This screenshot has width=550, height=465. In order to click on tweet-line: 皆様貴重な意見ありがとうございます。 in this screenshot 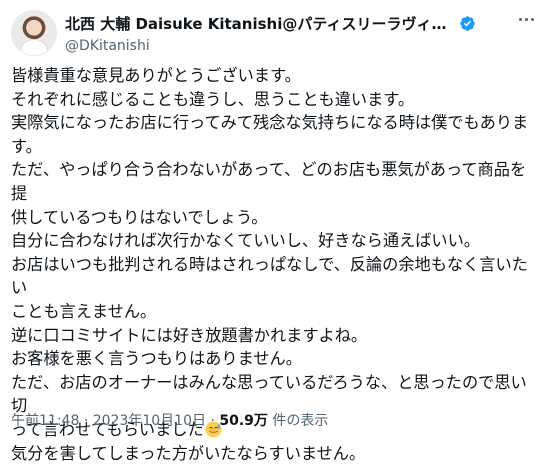, I will do `click(275, 76)`.